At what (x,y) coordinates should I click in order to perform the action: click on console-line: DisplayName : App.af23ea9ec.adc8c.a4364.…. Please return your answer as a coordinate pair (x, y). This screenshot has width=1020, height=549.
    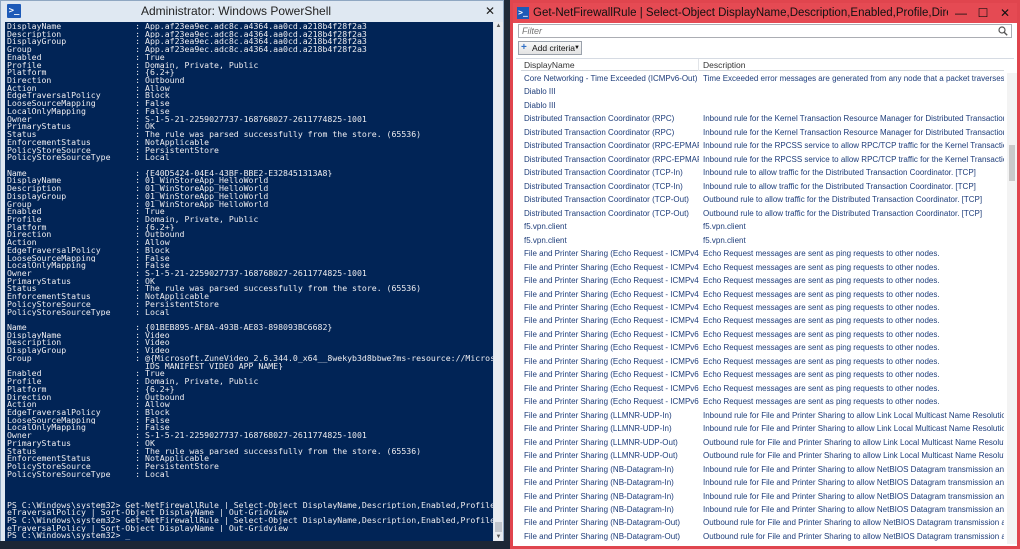
    Looking at the image, I should click on (187, 27).